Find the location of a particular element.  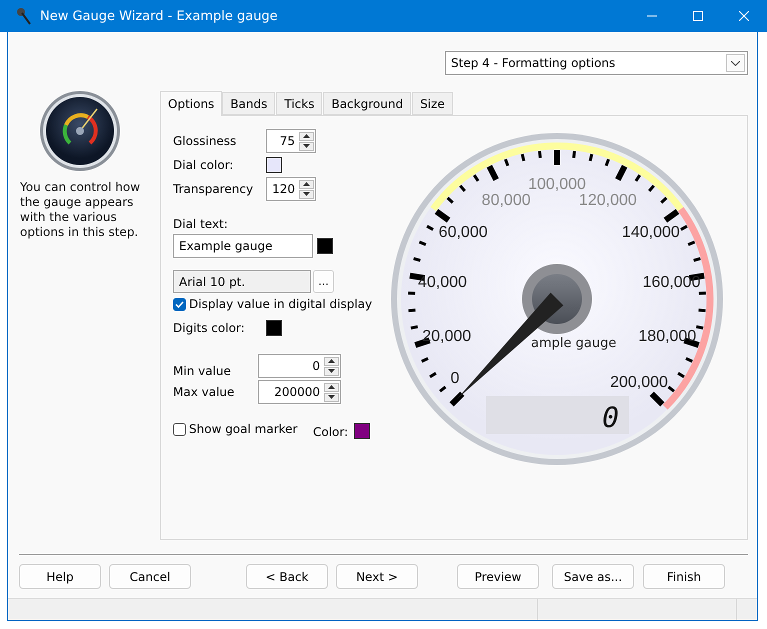

tab: Options is located at coordinates (191, 103).